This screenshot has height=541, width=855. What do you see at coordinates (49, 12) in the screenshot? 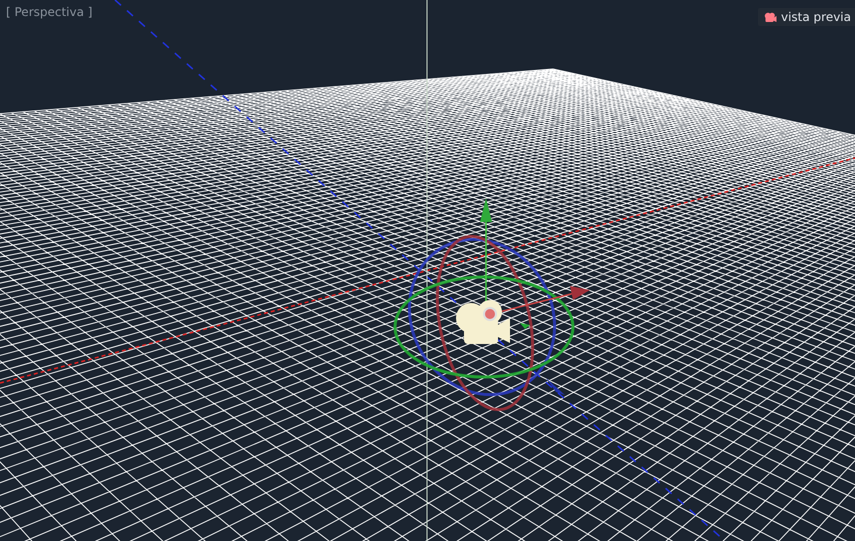
I see `viewport-label: [ Perspectiva ]` at bounding box center [49, 12].